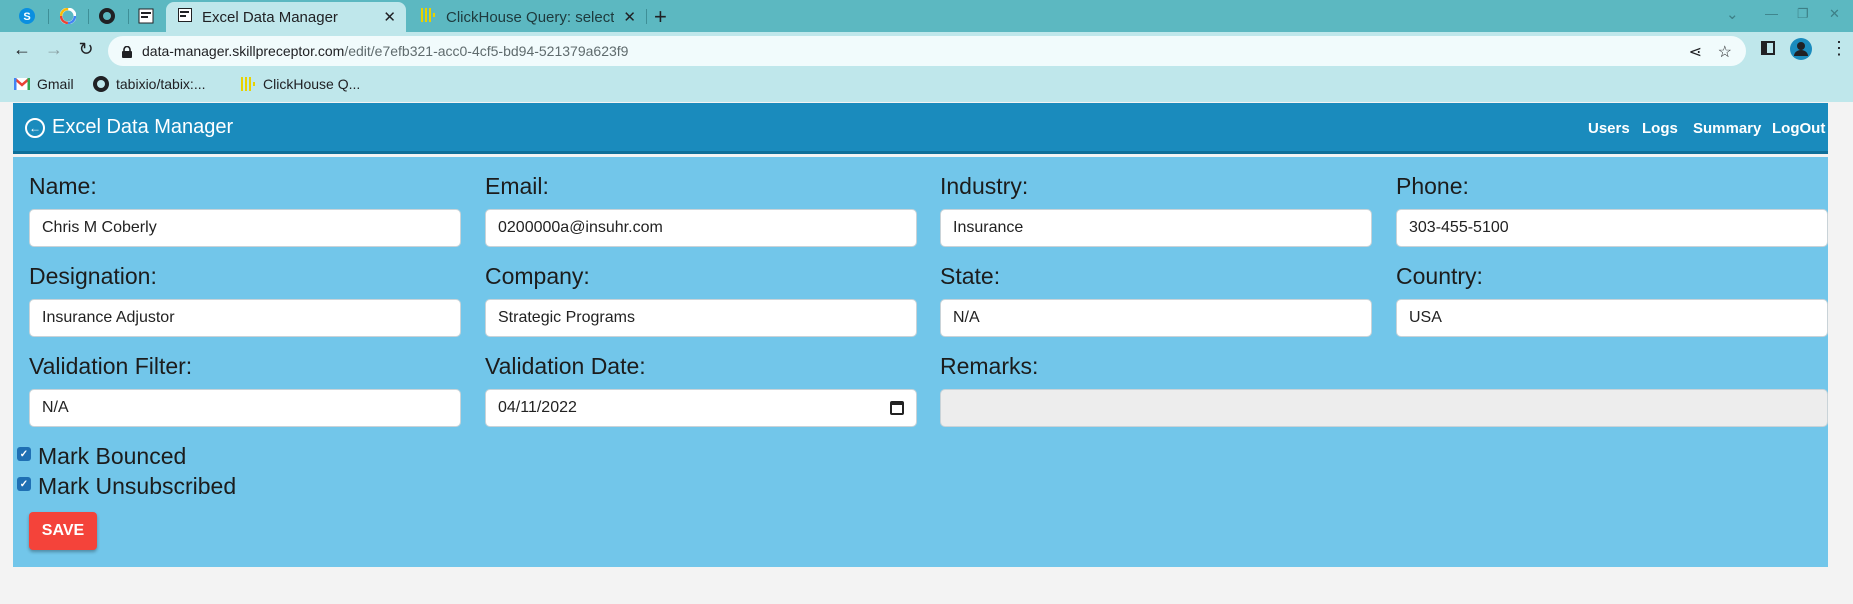 The height and width of the screenshot is (604, 1853). Describe the element at coordinates (701, 228) in the screenshot. I see `email-field: 0200000a@insuhr.com` at that location.